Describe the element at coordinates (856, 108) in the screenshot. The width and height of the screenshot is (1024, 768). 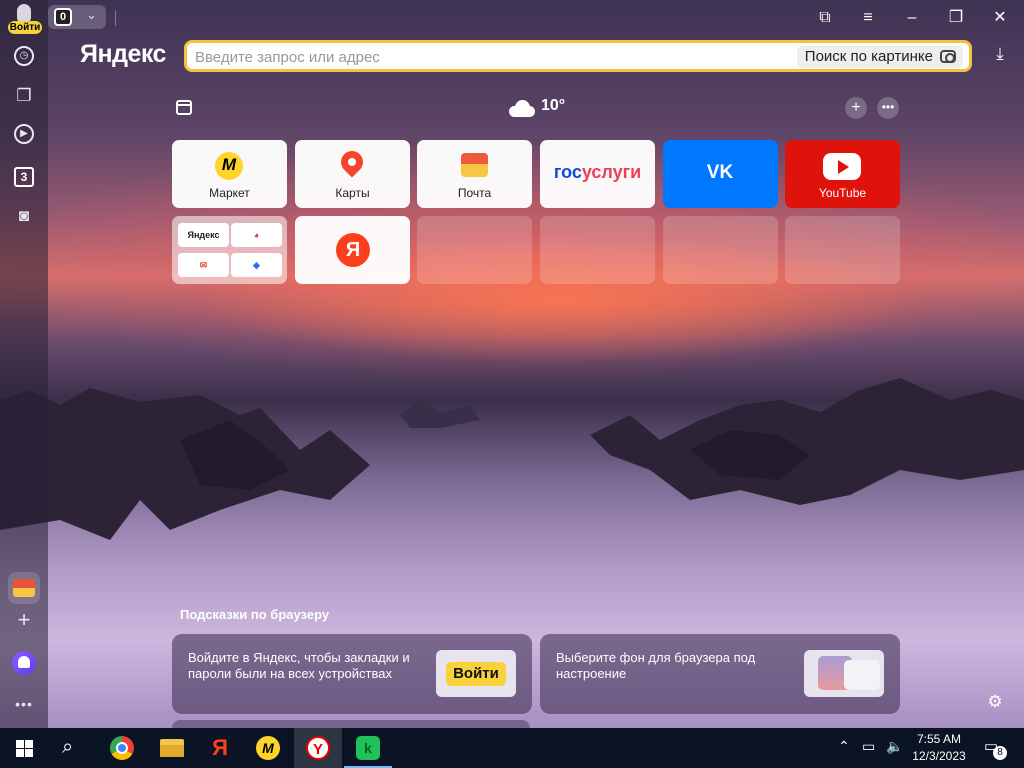
I see `add-tile-button: +` at that location.